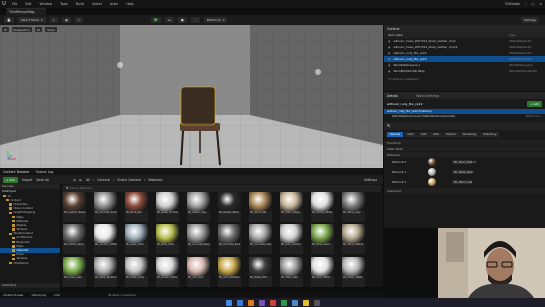  I want to click on outliner-col-label: Item Label, so click(395, 35).